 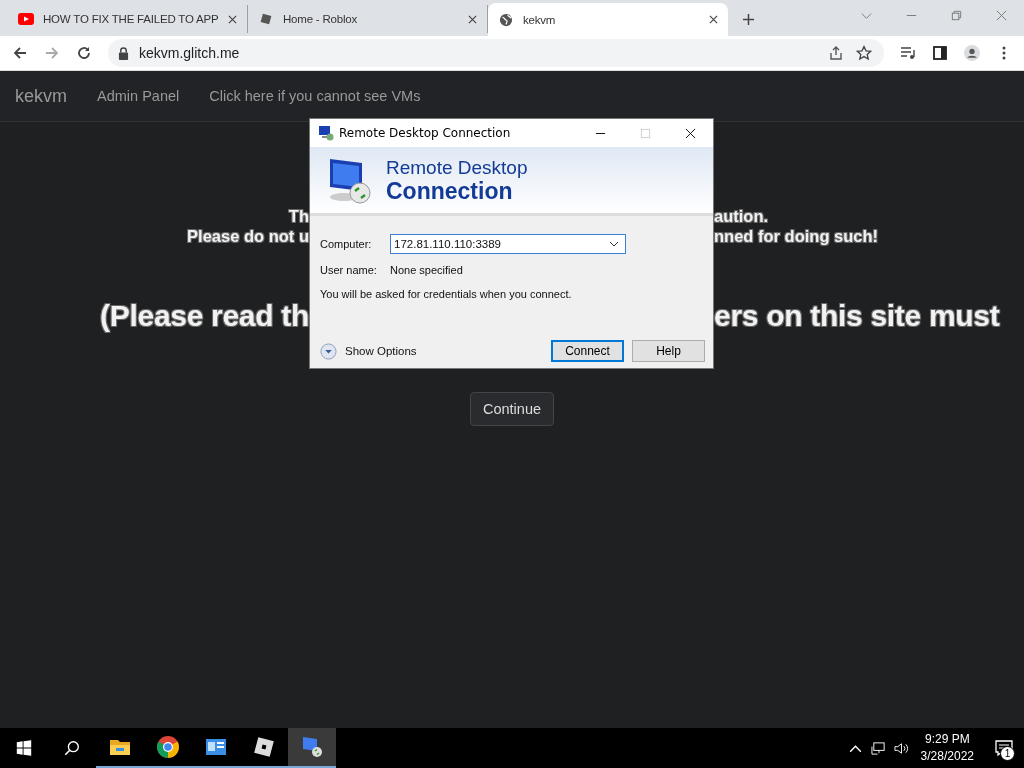 I want to click on notice-text: aution., so click(x=742, y=216).